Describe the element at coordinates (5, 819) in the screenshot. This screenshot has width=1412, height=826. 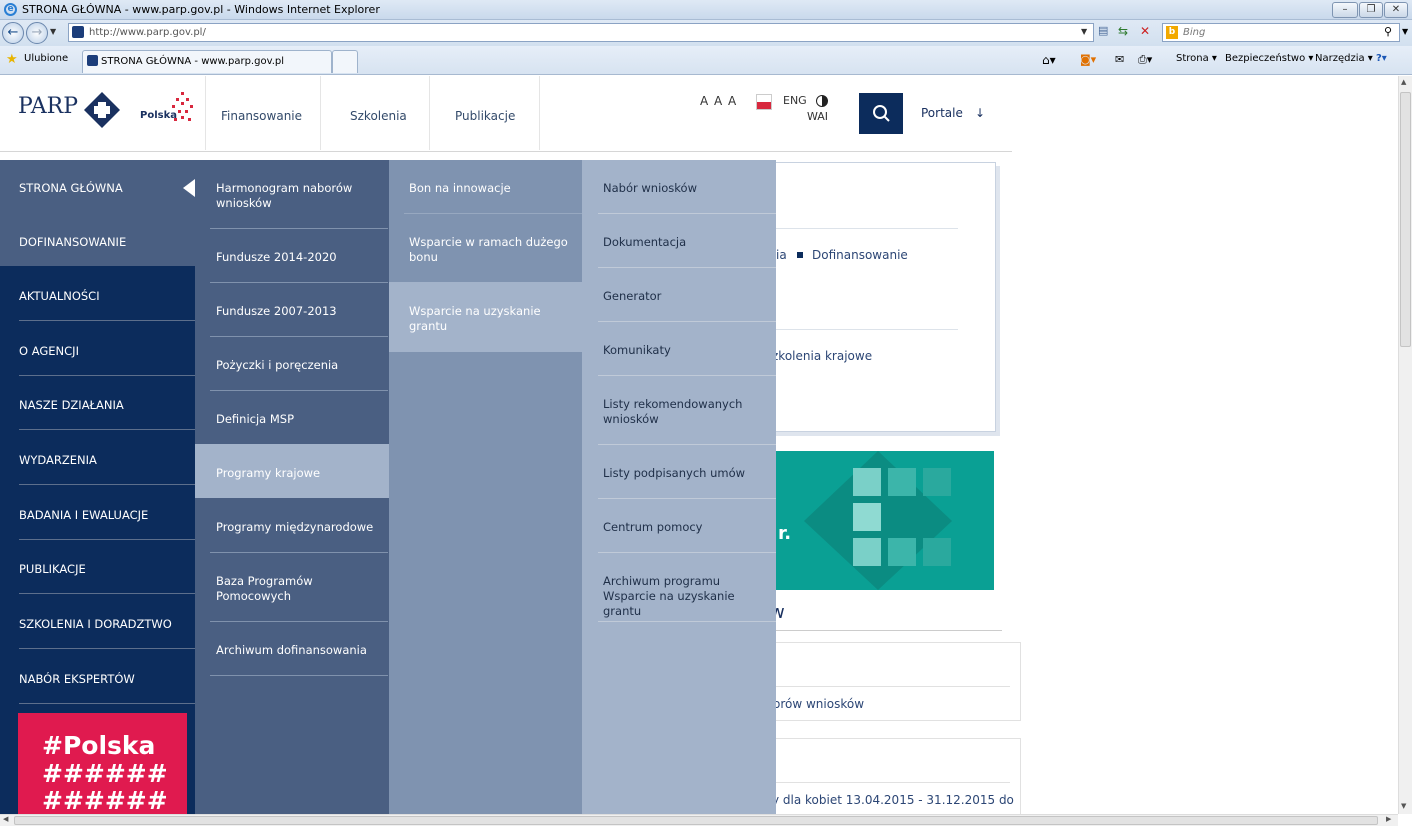
I see `scroll-left-icon: ◀` at that location.